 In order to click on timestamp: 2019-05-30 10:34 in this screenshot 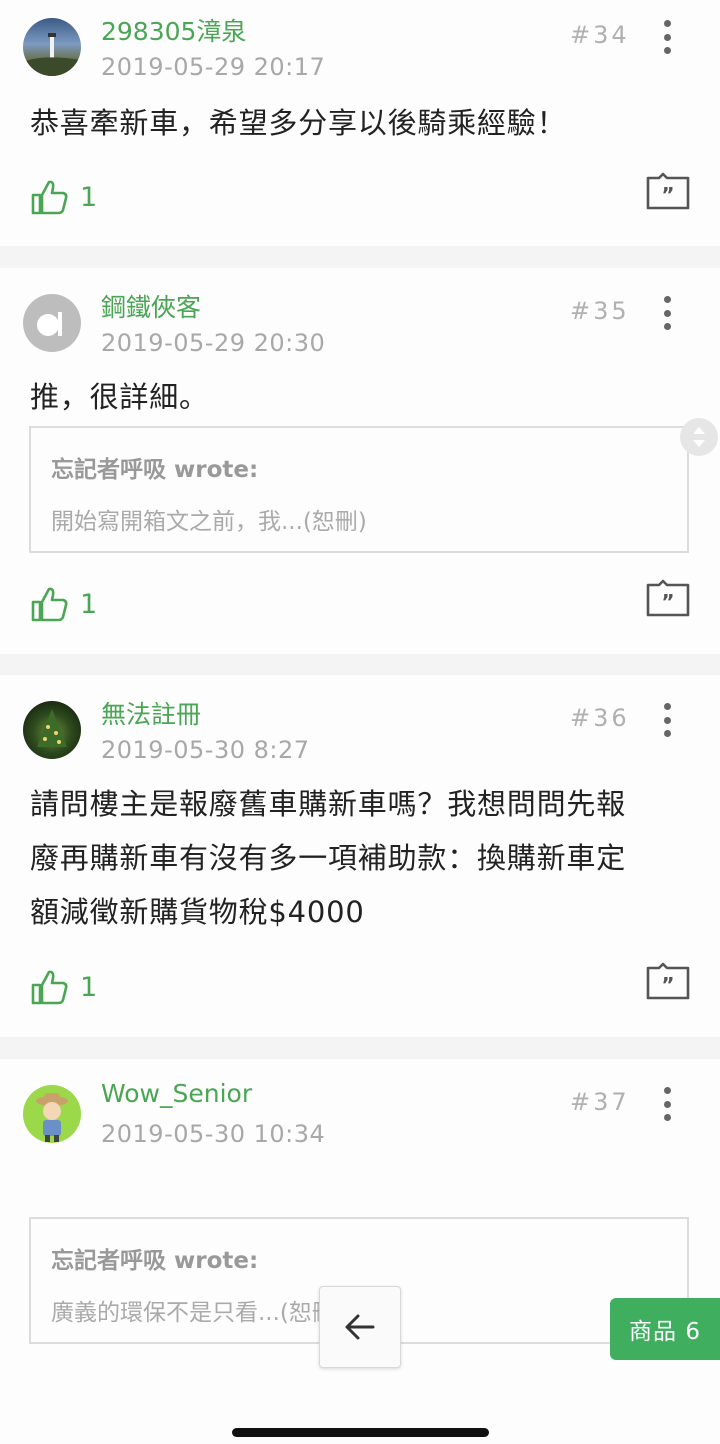, I will do `click(213, 1134)`.